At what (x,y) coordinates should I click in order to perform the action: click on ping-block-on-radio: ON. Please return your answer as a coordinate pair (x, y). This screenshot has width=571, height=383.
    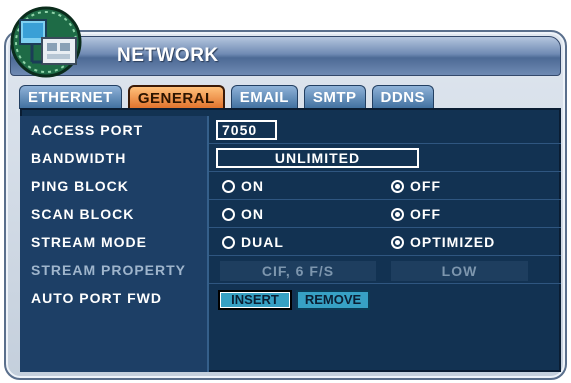
    Looking at the image, I should click on (243, 186).